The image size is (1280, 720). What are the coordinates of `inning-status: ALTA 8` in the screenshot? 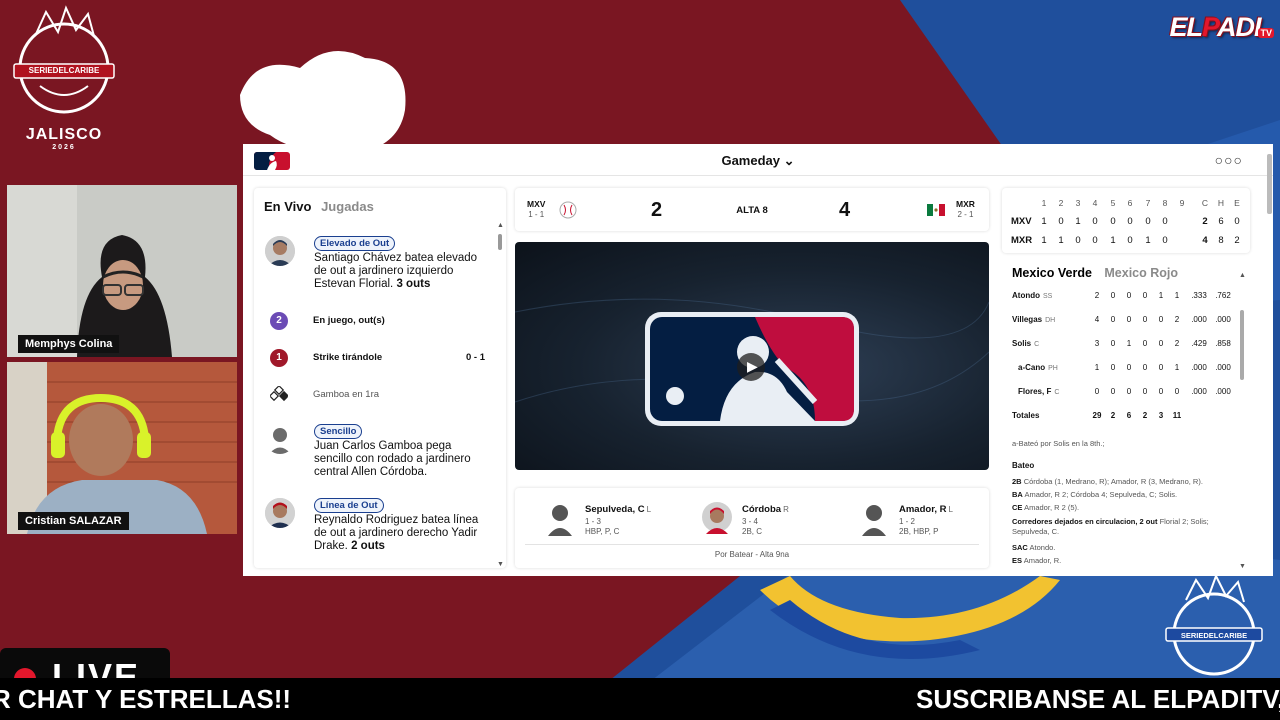 It's located at (752, 210).